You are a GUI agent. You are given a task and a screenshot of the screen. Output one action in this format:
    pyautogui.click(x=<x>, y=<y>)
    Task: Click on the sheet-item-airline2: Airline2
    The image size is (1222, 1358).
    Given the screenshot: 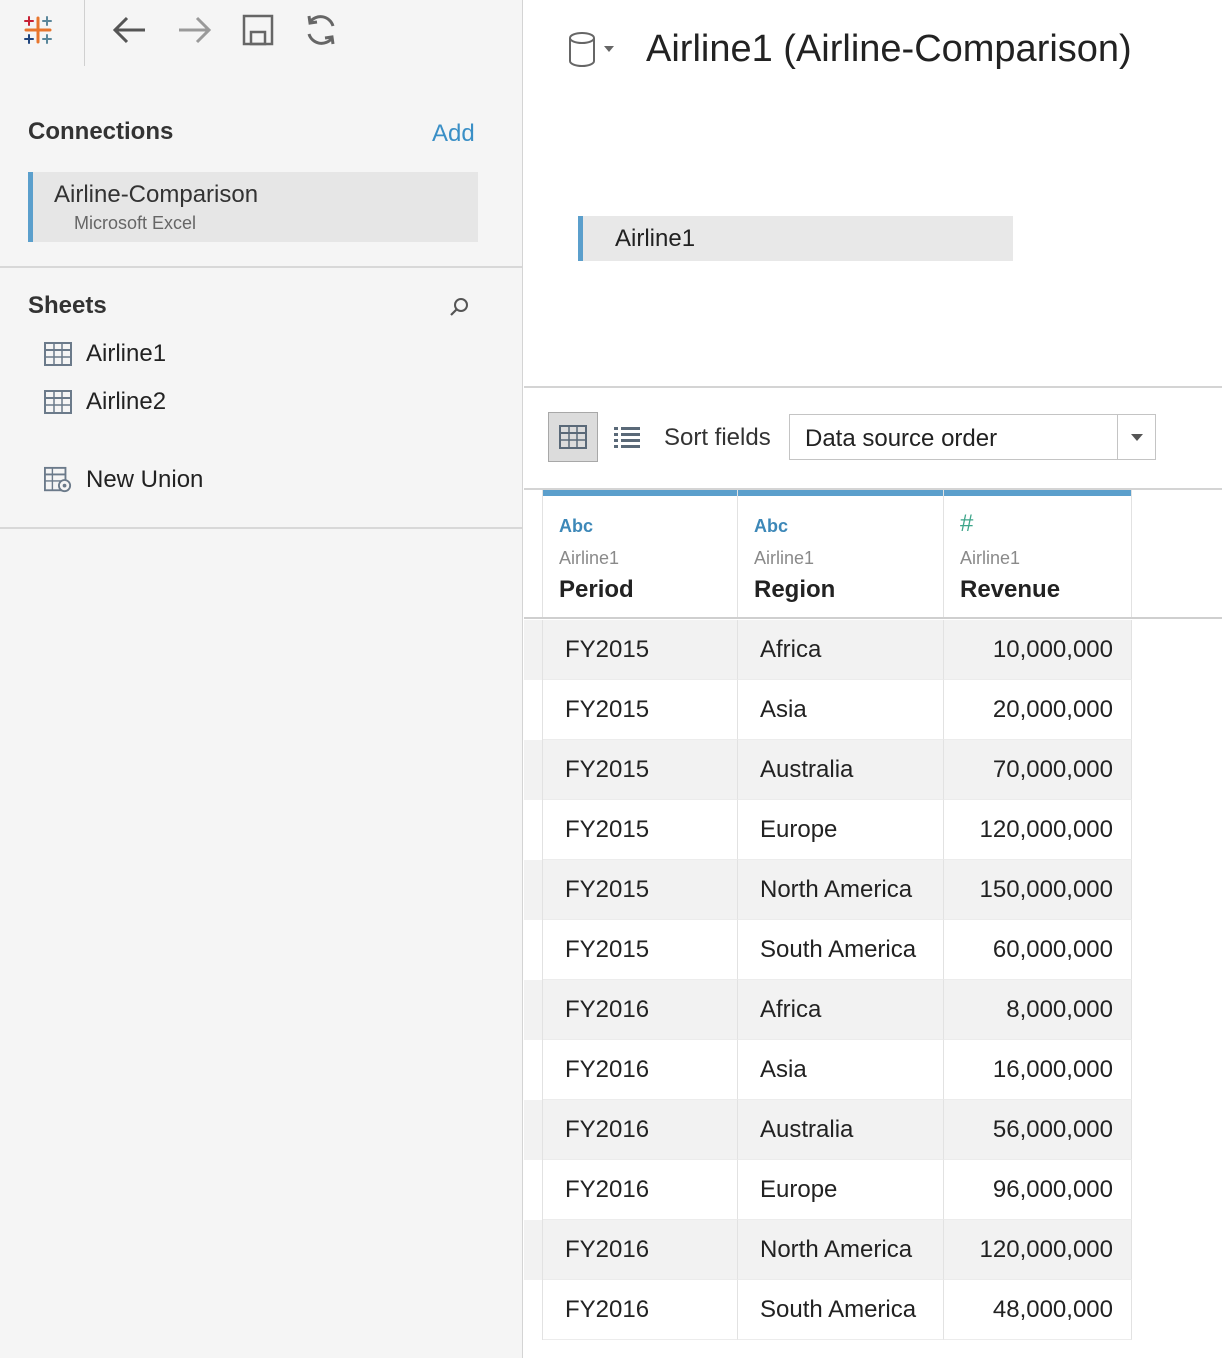 What is the action you would take?
    pyautogui.click(x=259, y=402)
    